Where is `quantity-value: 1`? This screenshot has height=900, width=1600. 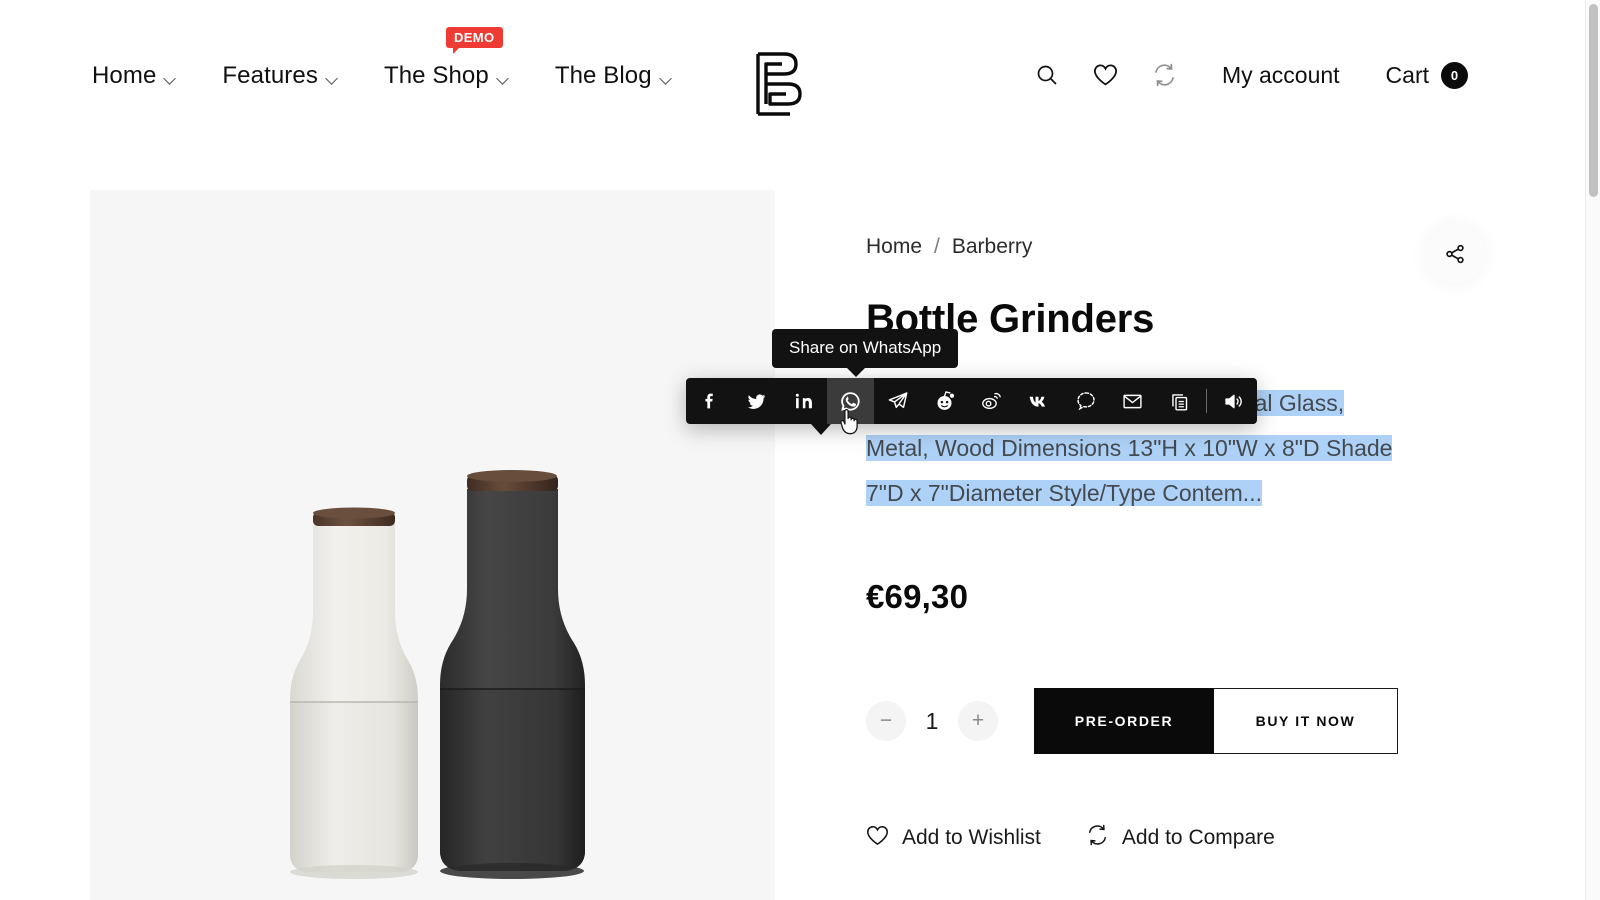
quantity-value: 1 is located at coordinates (932, 721).